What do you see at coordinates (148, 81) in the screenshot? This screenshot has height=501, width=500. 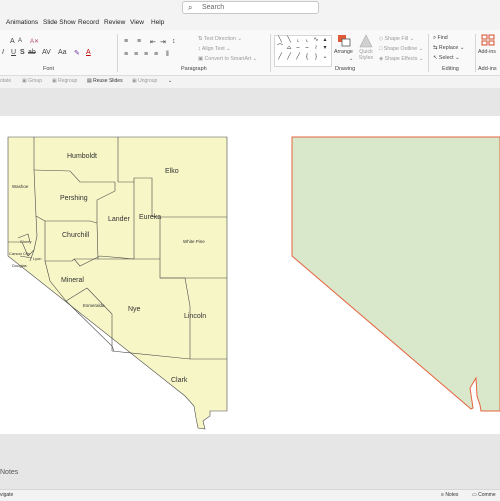 I see `ungroup-label: Ungroup` at bounding box center [148, 81].